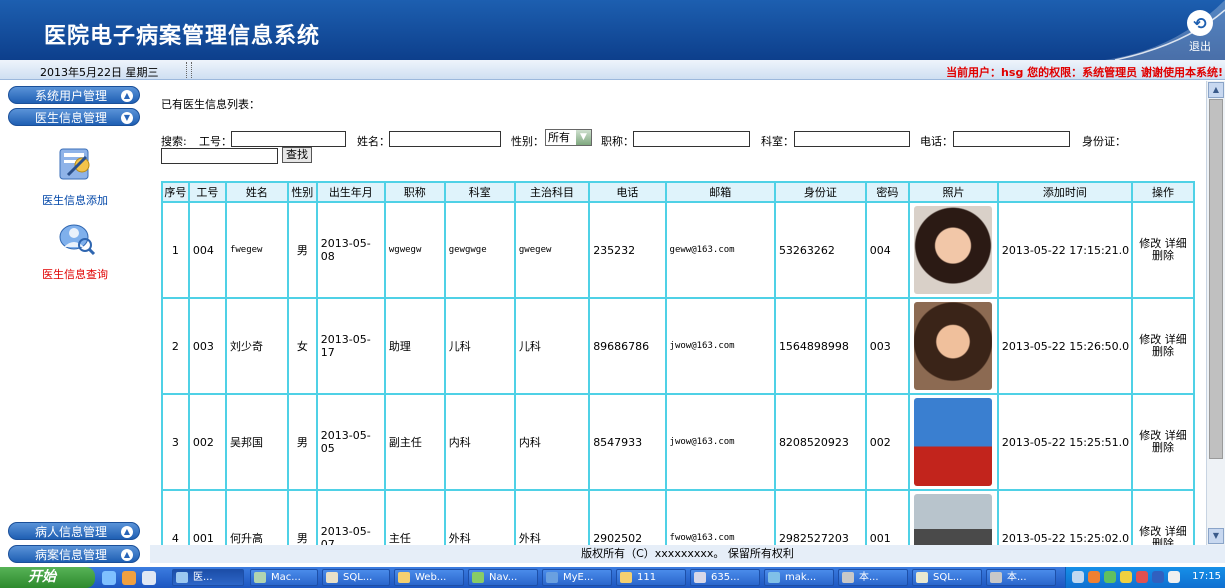 Image resolution: width=1225 pixels, height=588 pixels. I want to click on scroll-thumb, so click(1216, 279).